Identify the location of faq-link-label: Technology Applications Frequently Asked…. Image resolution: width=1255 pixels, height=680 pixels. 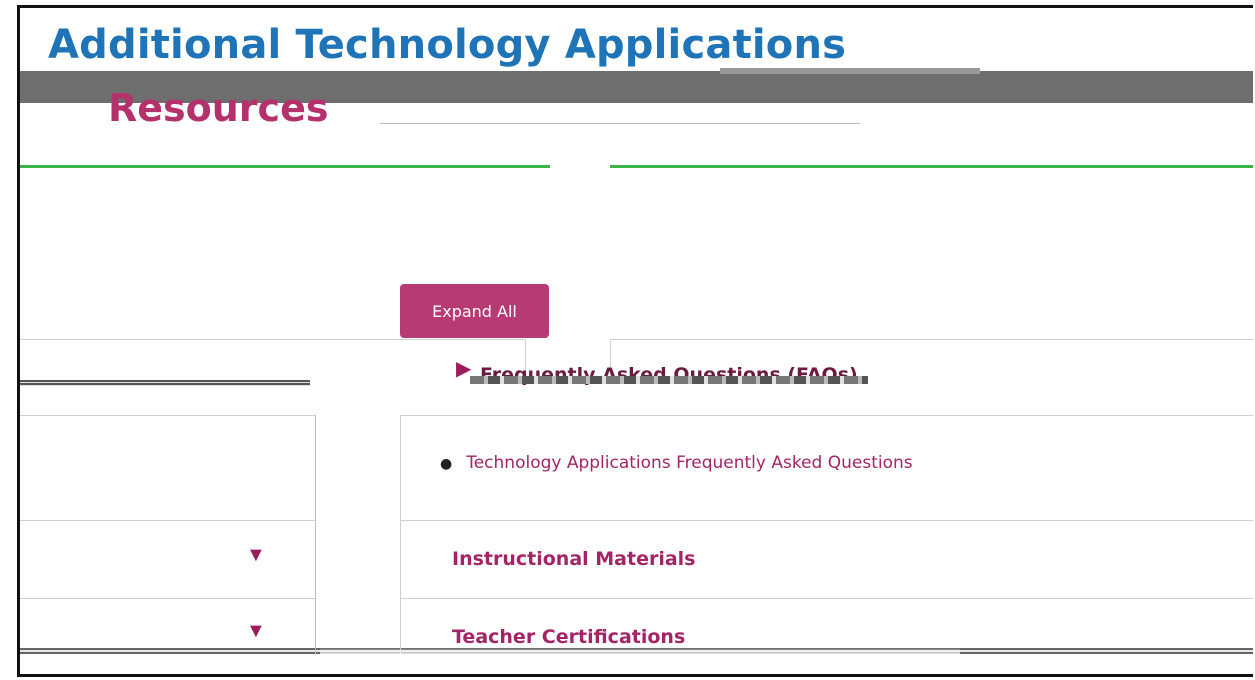
(689, 463).